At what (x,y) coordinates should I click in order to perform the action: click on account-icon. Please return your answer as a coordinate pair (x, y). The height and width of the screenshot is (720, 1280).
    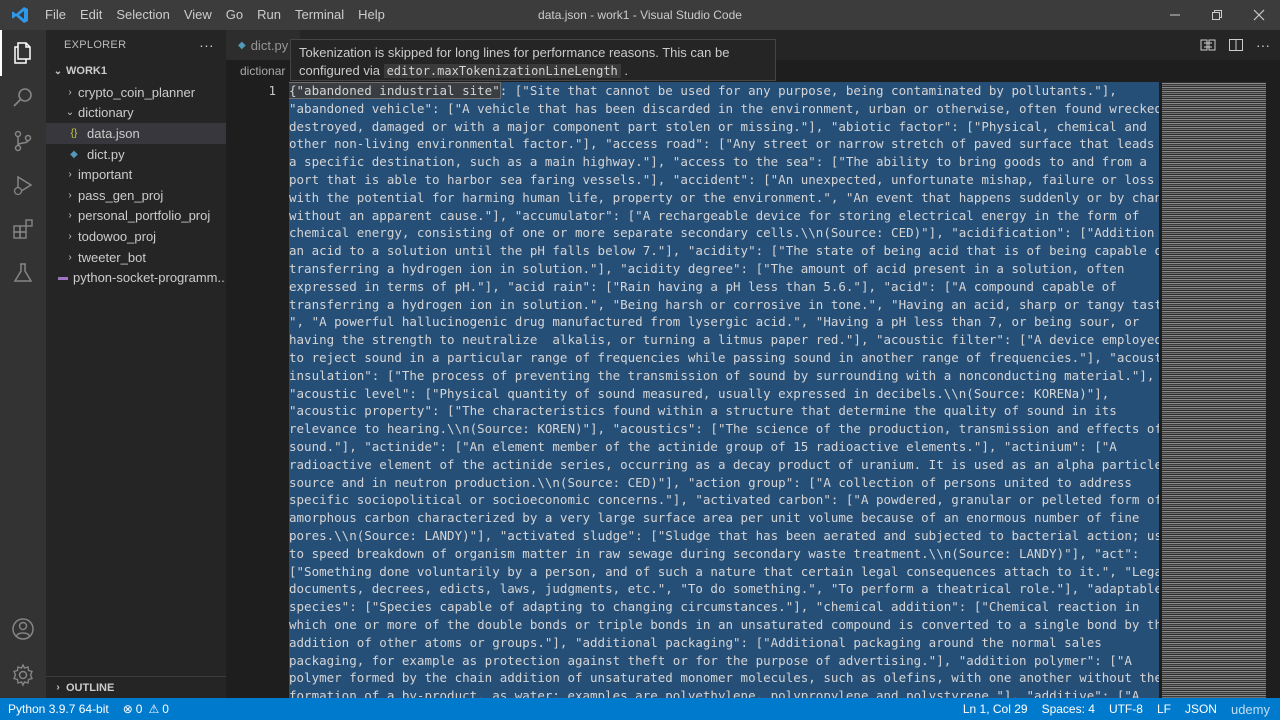
    Looking at the image, I should click on (23, 629).